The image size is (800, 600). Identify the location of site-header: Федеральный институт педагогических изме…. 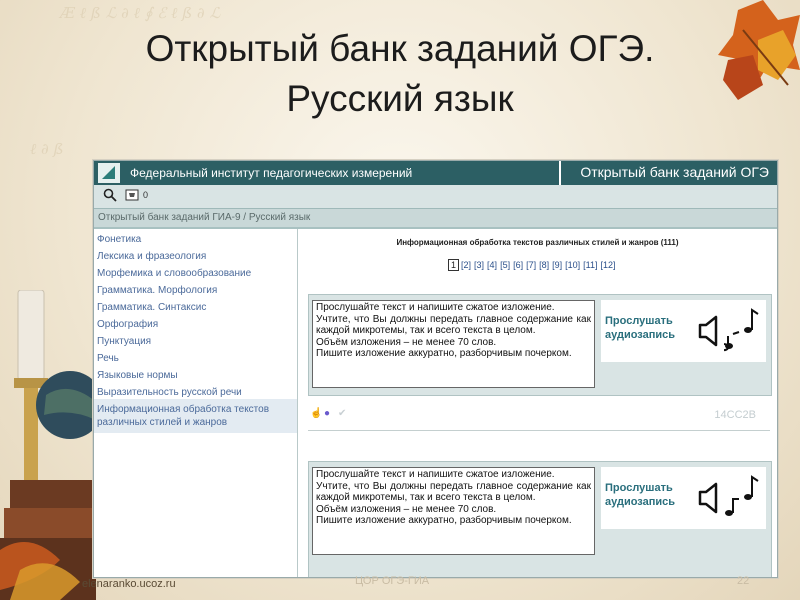
(435, 173).